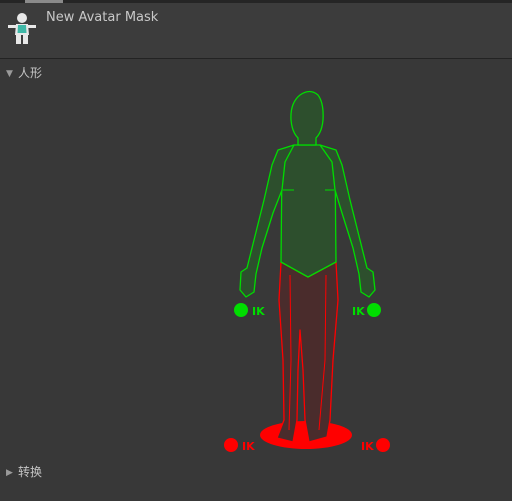 The height and width of the screenshot is (501, 512). I want to click on right-foot-ik-toggle, so click(383, 445).